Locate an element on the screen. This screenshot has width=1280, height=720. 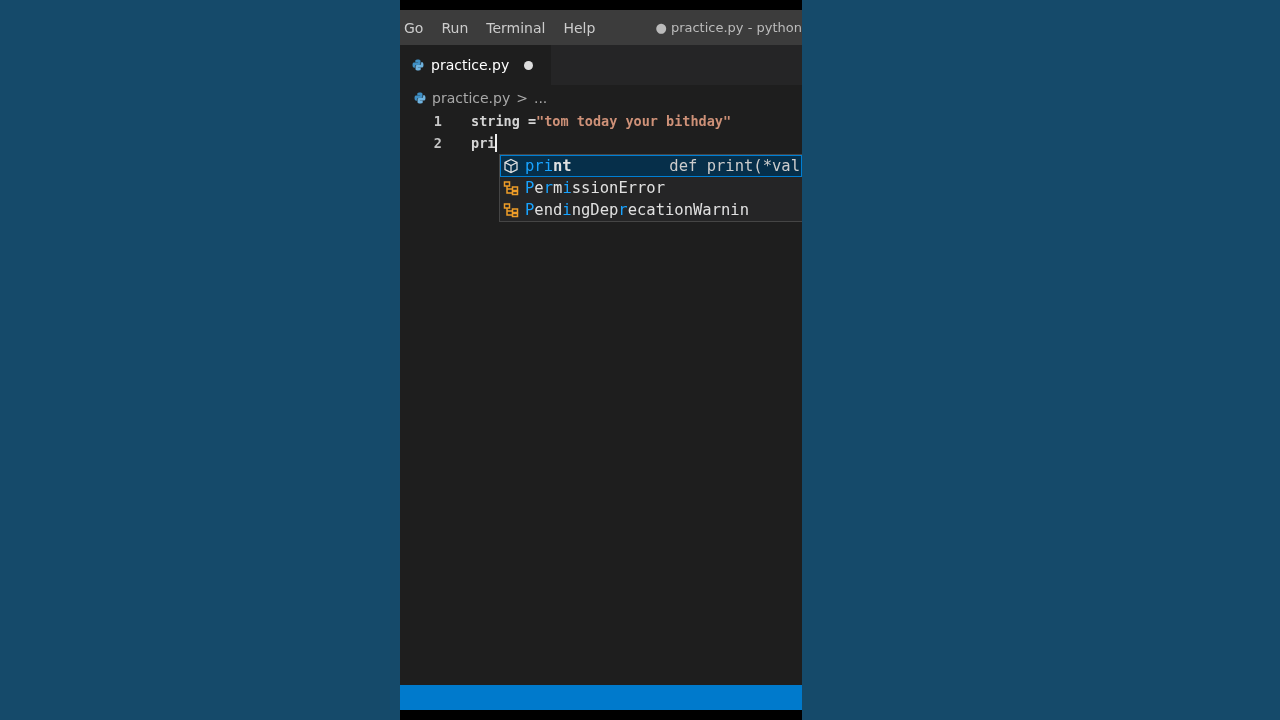
suggestion-item: PermissionError is located at coordinates (651, 188).